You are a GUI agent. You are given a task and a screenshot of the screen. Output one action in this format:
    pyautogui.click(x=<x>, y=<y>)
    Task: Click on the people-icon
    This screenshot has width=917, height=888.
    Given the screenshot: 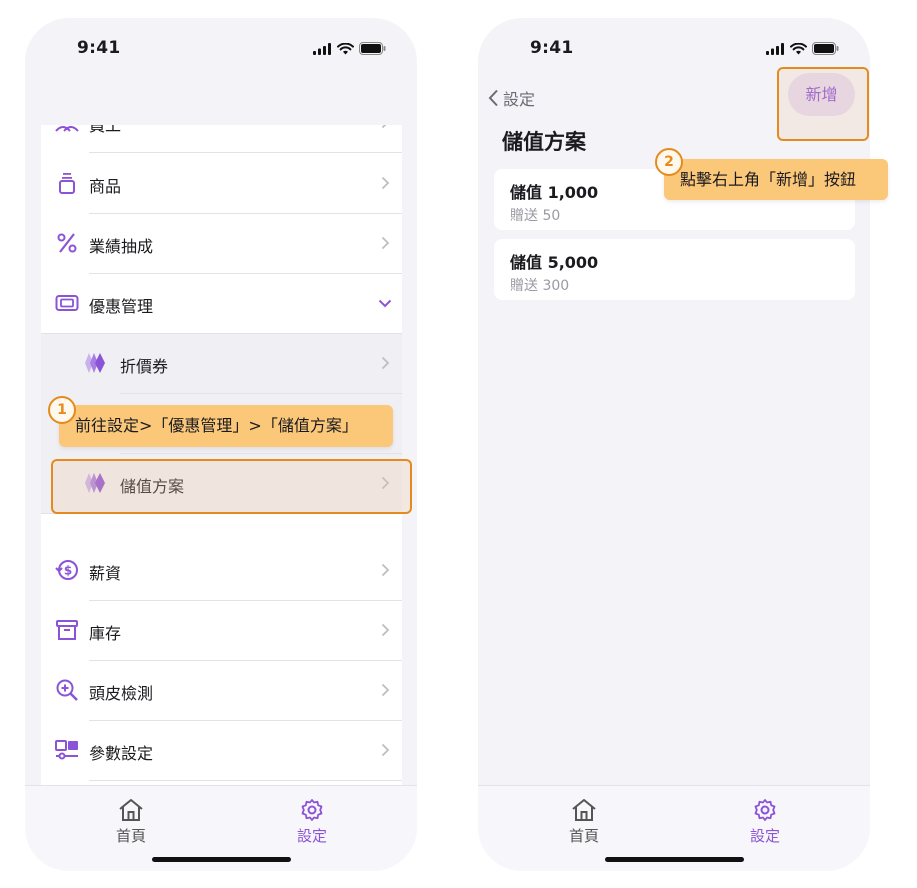 What is the action you would take?
    pyautogui.click(x=67, y=129)
    